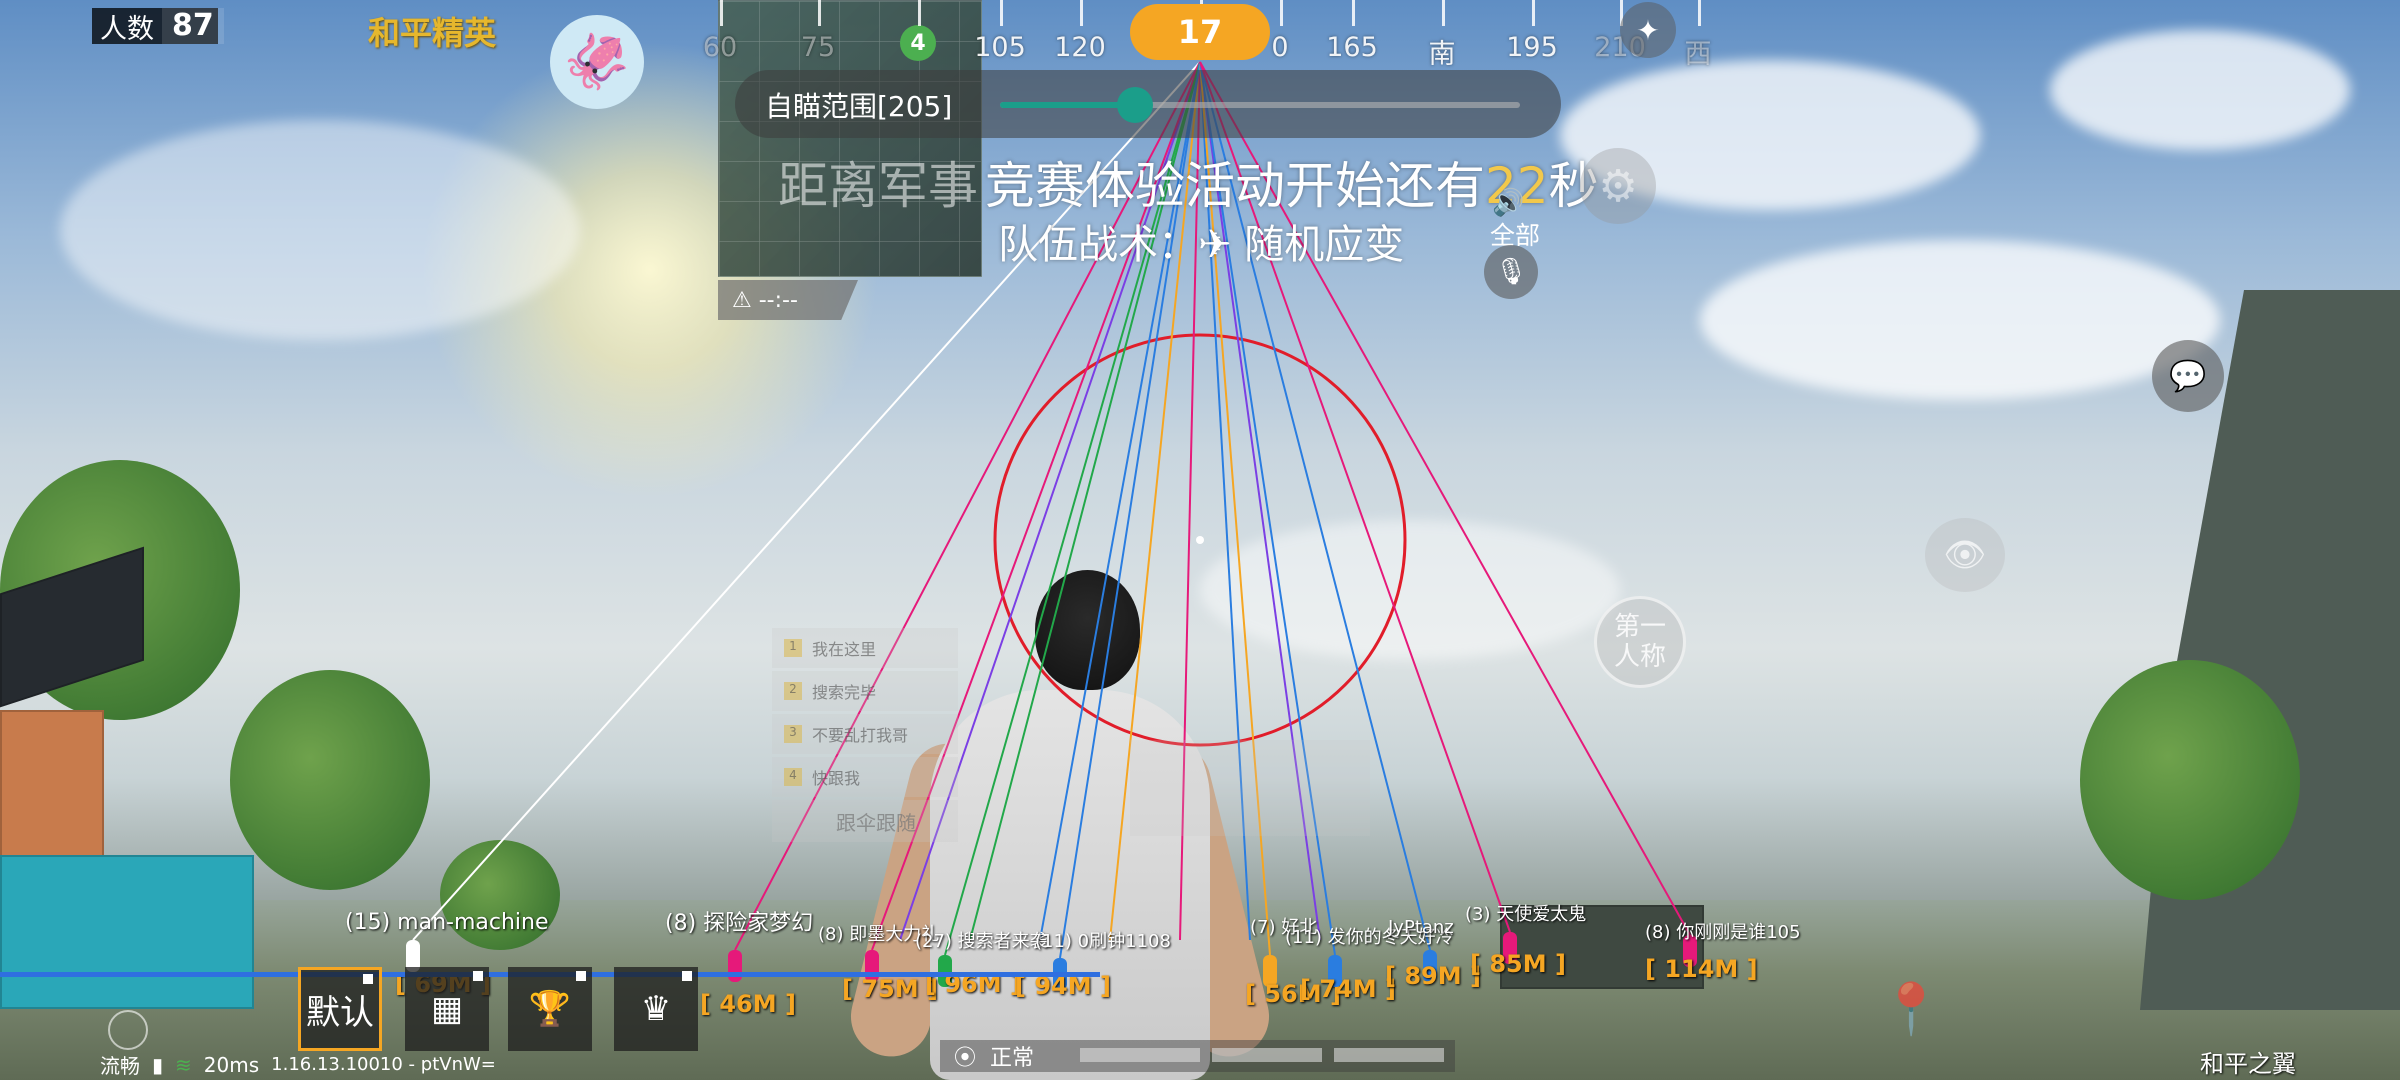 Image resolution: width=2400 pixels, height=1080 pixels. What do you see at coordinates (818, 47) in the screenshot?
I see `compass-label: 75` at bounding box center [818, 47].